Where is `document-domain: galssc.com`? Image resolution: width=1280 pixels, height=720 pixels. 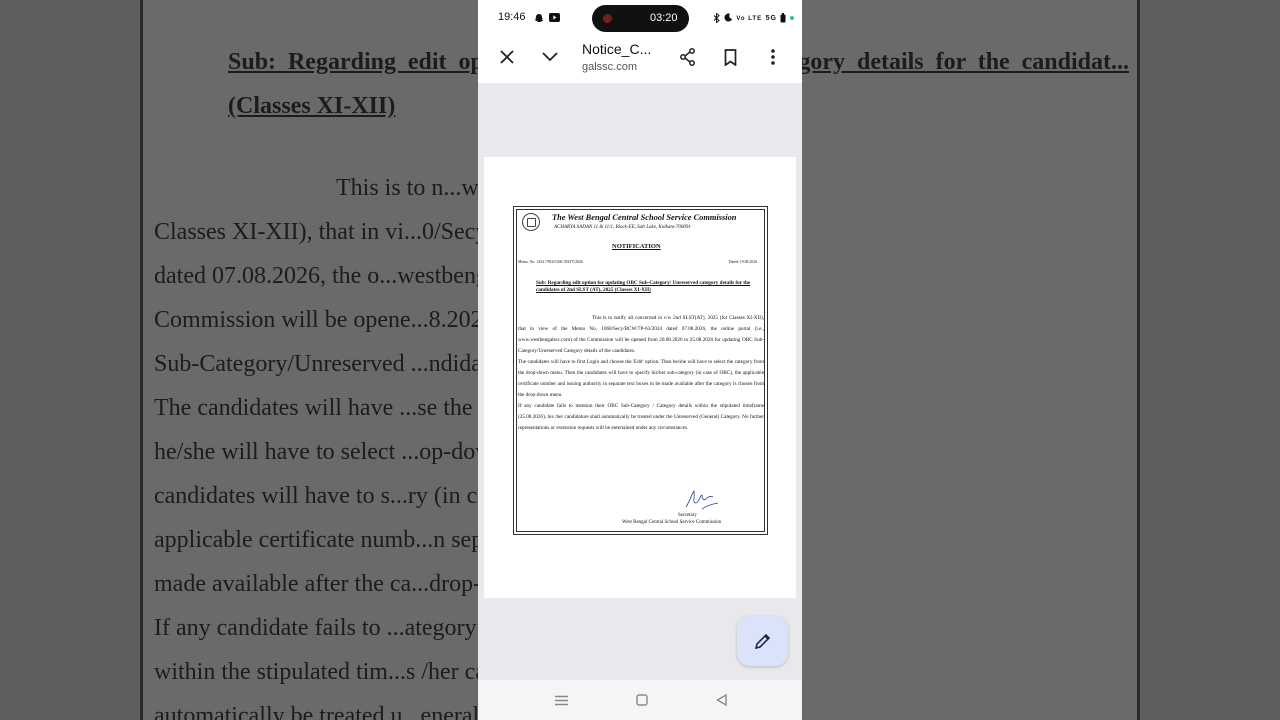
document-domain: galssc.com is located at coordinates (610, 67).